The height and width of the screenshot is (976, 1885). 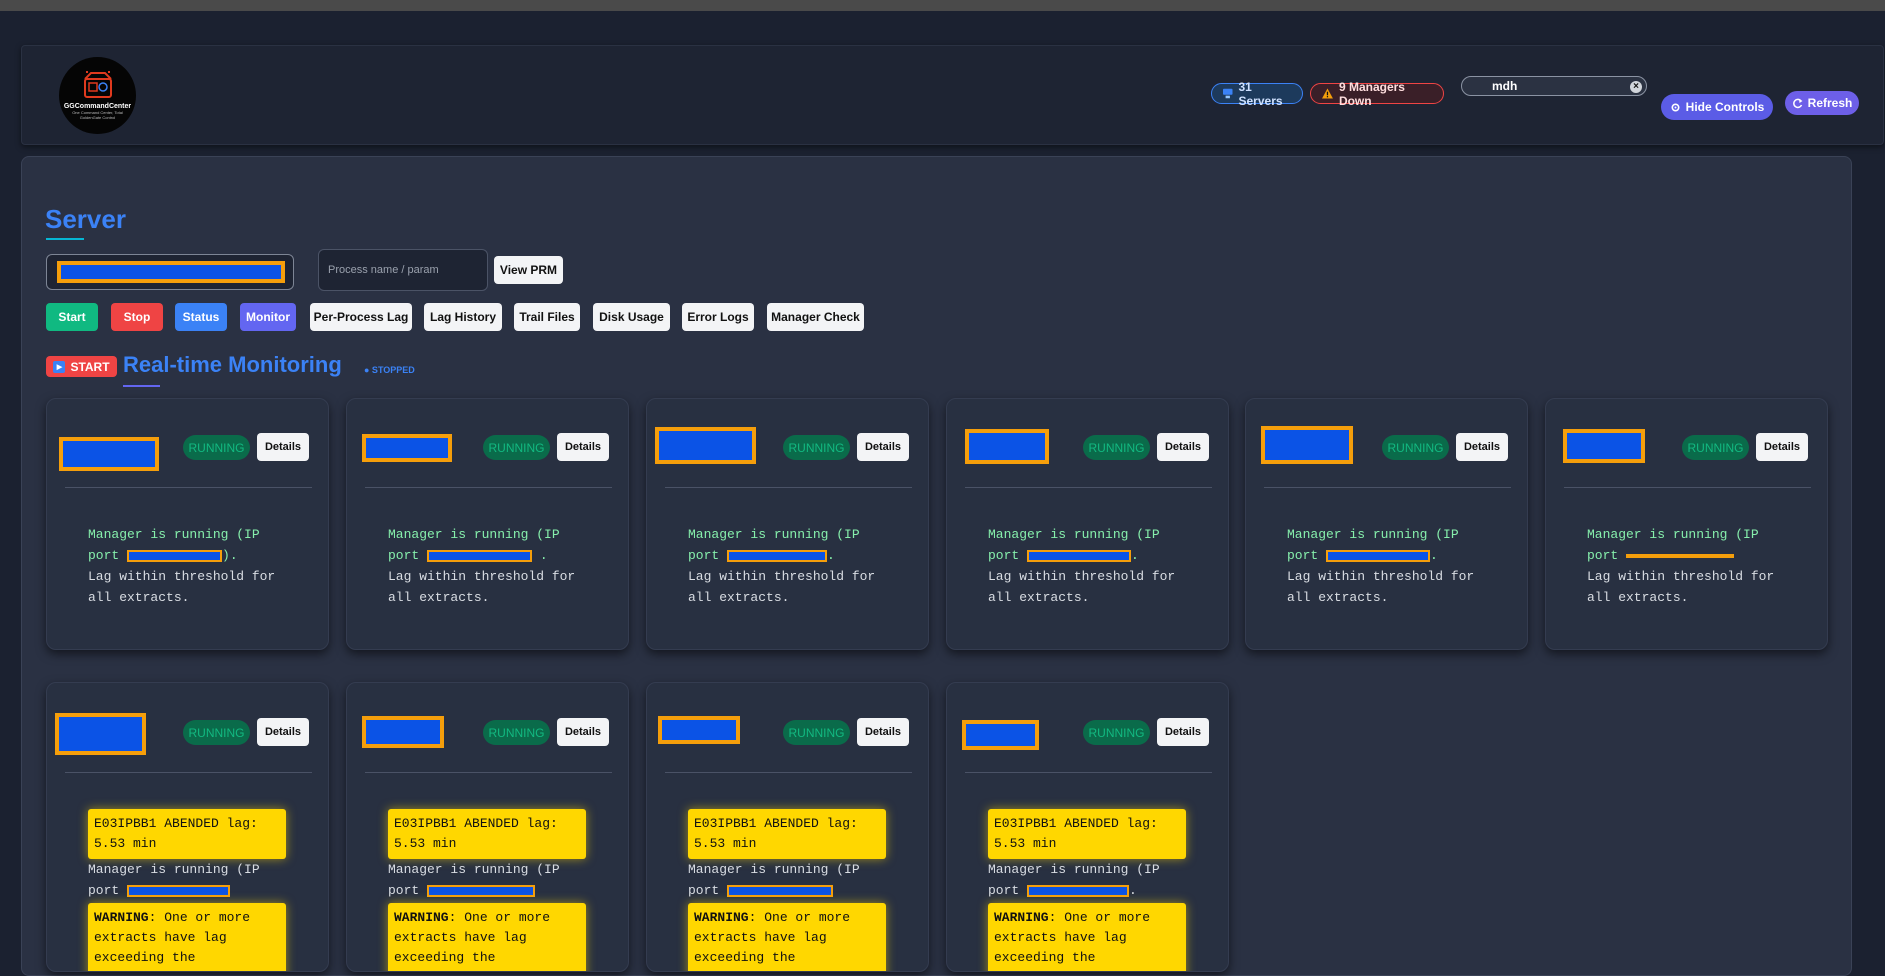 What do you see at coordinates (141, 386) in the screenshot?
I see `monitoring-title-underline` at bounding box center [141, 386].